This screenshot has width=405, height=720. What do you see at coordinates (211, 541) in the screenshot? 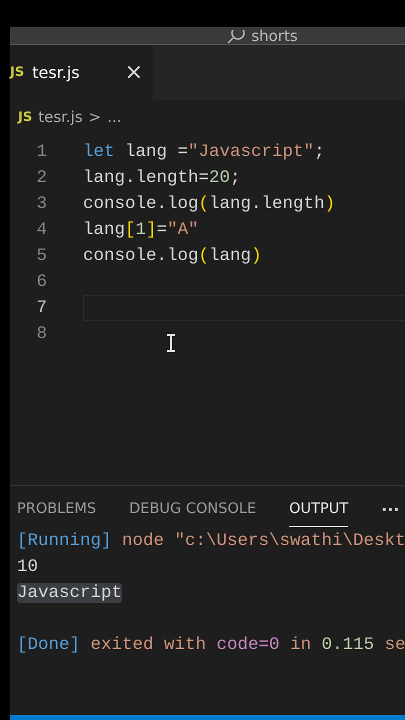
I see `output-line: [Running] node "c:\Users\swathi\Deskt` at bounding box center [211, 541].